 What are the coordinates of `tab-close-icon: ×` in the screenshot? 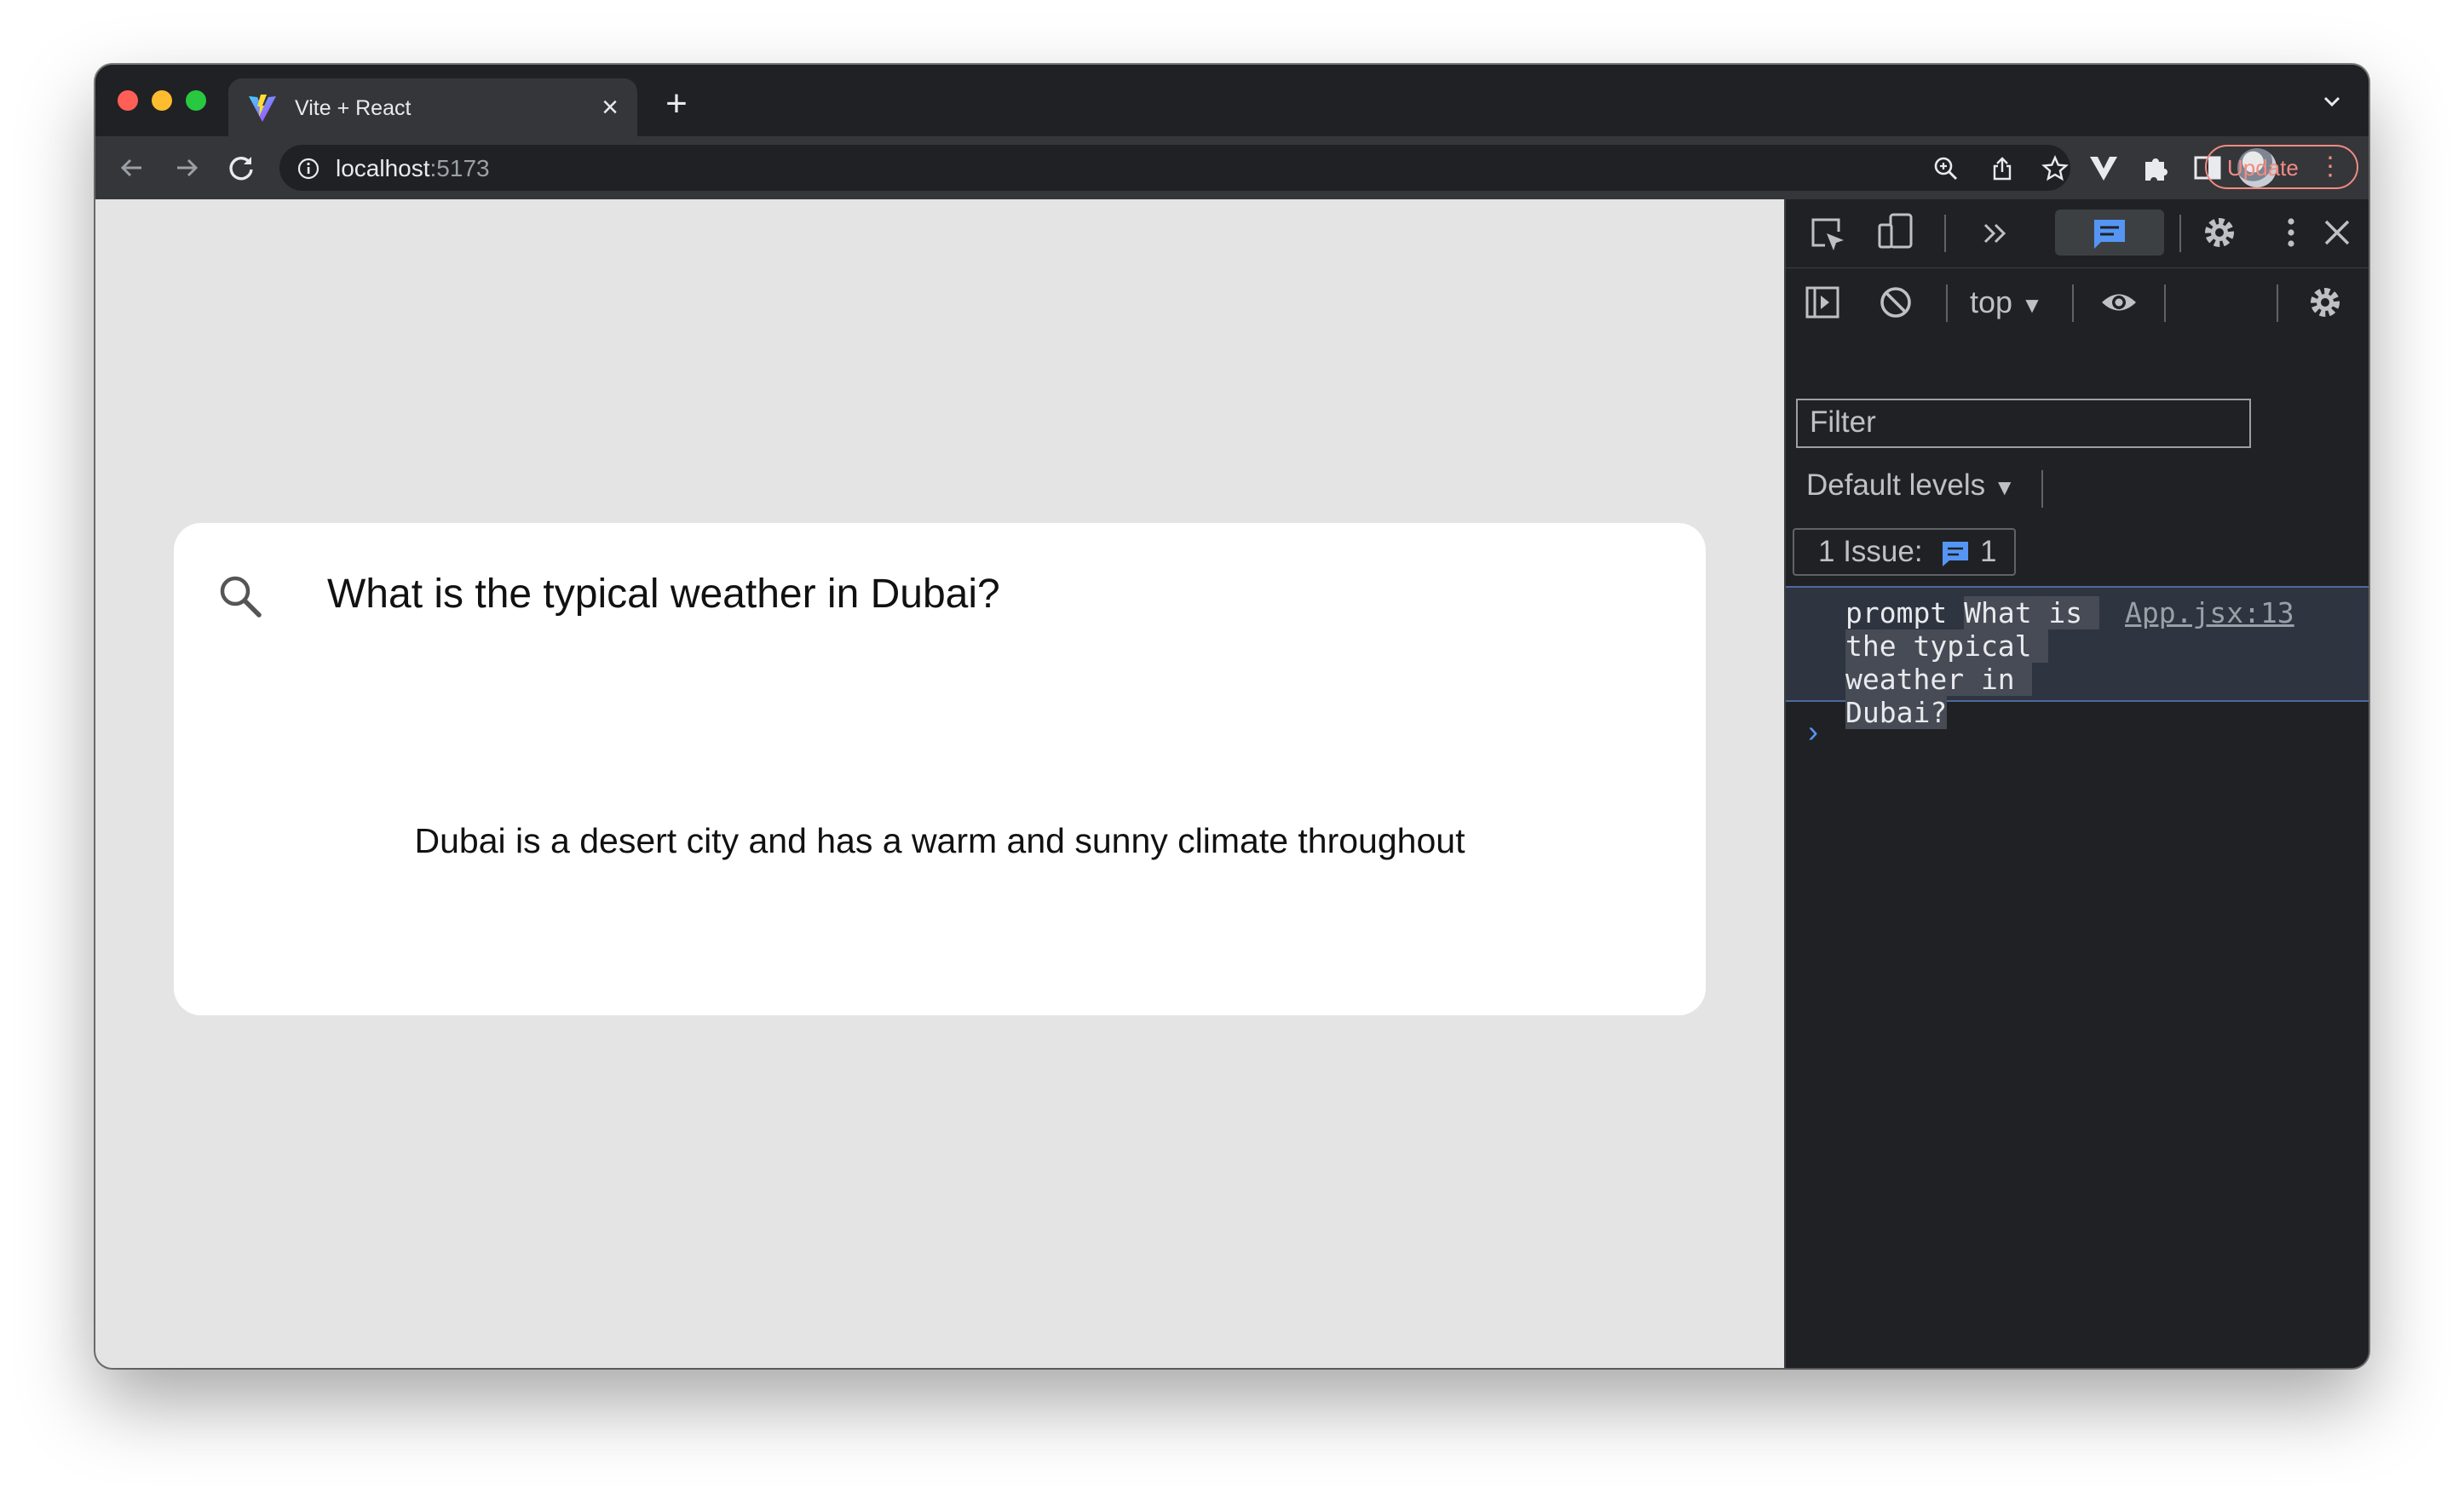 It's located at (610, 107).